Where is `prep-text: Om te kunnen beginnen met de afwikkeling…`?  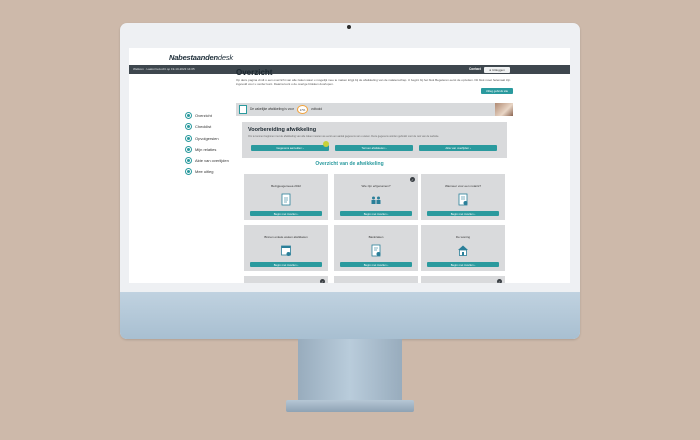 prep-text: Om te kunnen beginnen met de afwikkeling… is located at coordinates (344, 136).